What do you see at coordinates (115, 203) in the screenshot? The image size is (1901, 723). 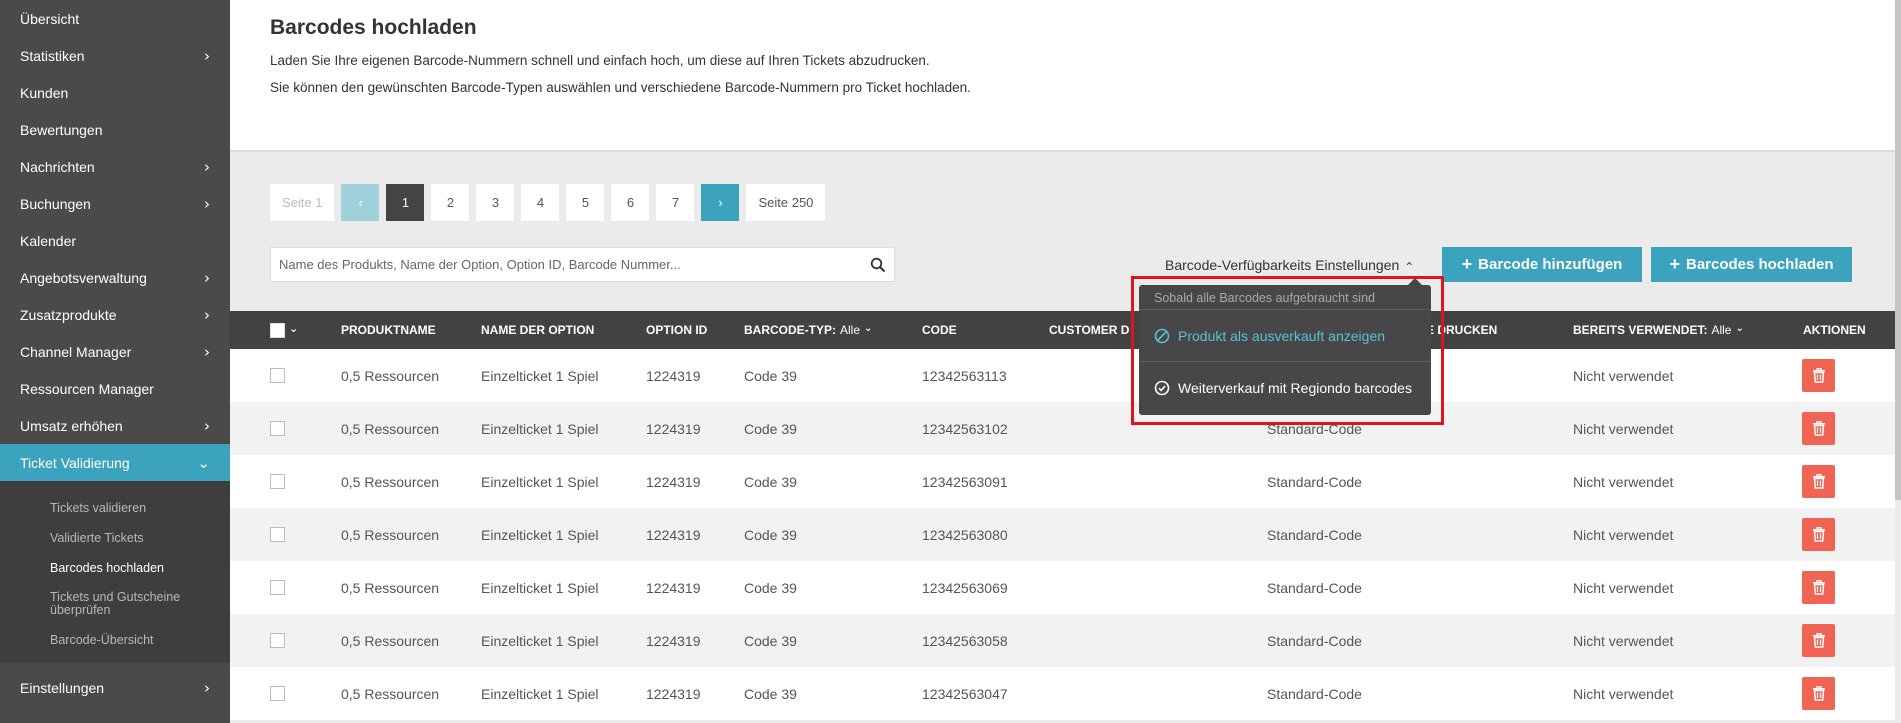 I see `sidebar-item-buchungen: Buchungen ›` at bounding box center [115, 203].